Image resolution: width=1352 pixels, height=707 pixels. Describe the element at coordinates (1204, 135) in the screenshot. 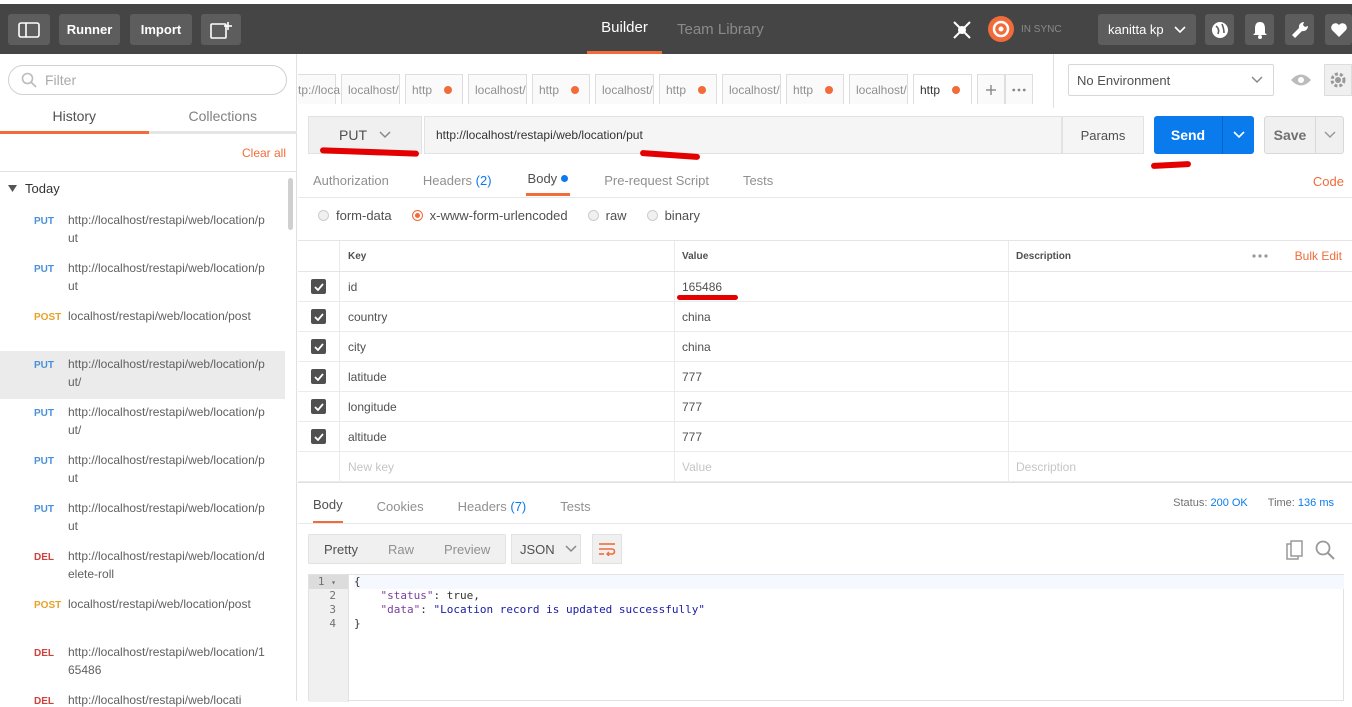

I see `send-button: Send` at that location.